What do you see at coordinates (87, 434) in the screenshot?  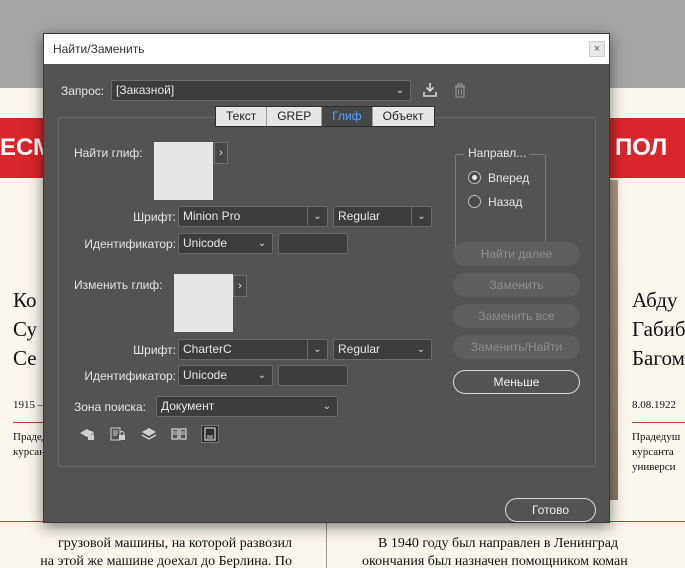 I see `locked-layers-icon` at bounding box center [87, 434].